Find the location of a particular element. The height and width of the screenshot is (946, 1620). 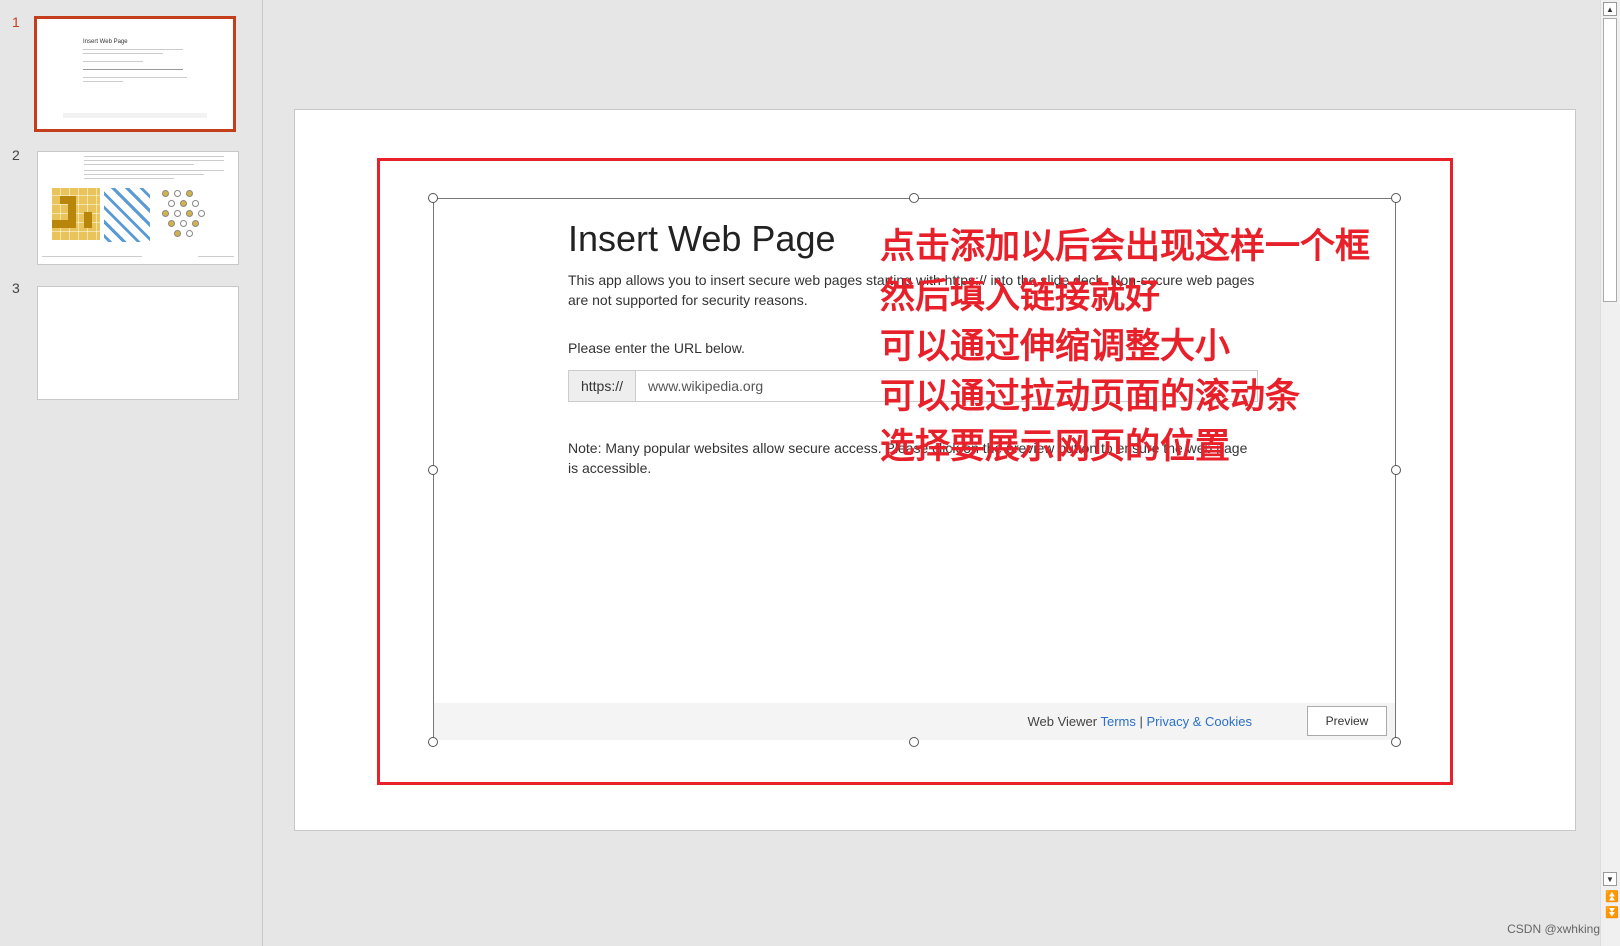

annotation-line: 选择要展示网页的位置 is located at coordinates (1055, 447).